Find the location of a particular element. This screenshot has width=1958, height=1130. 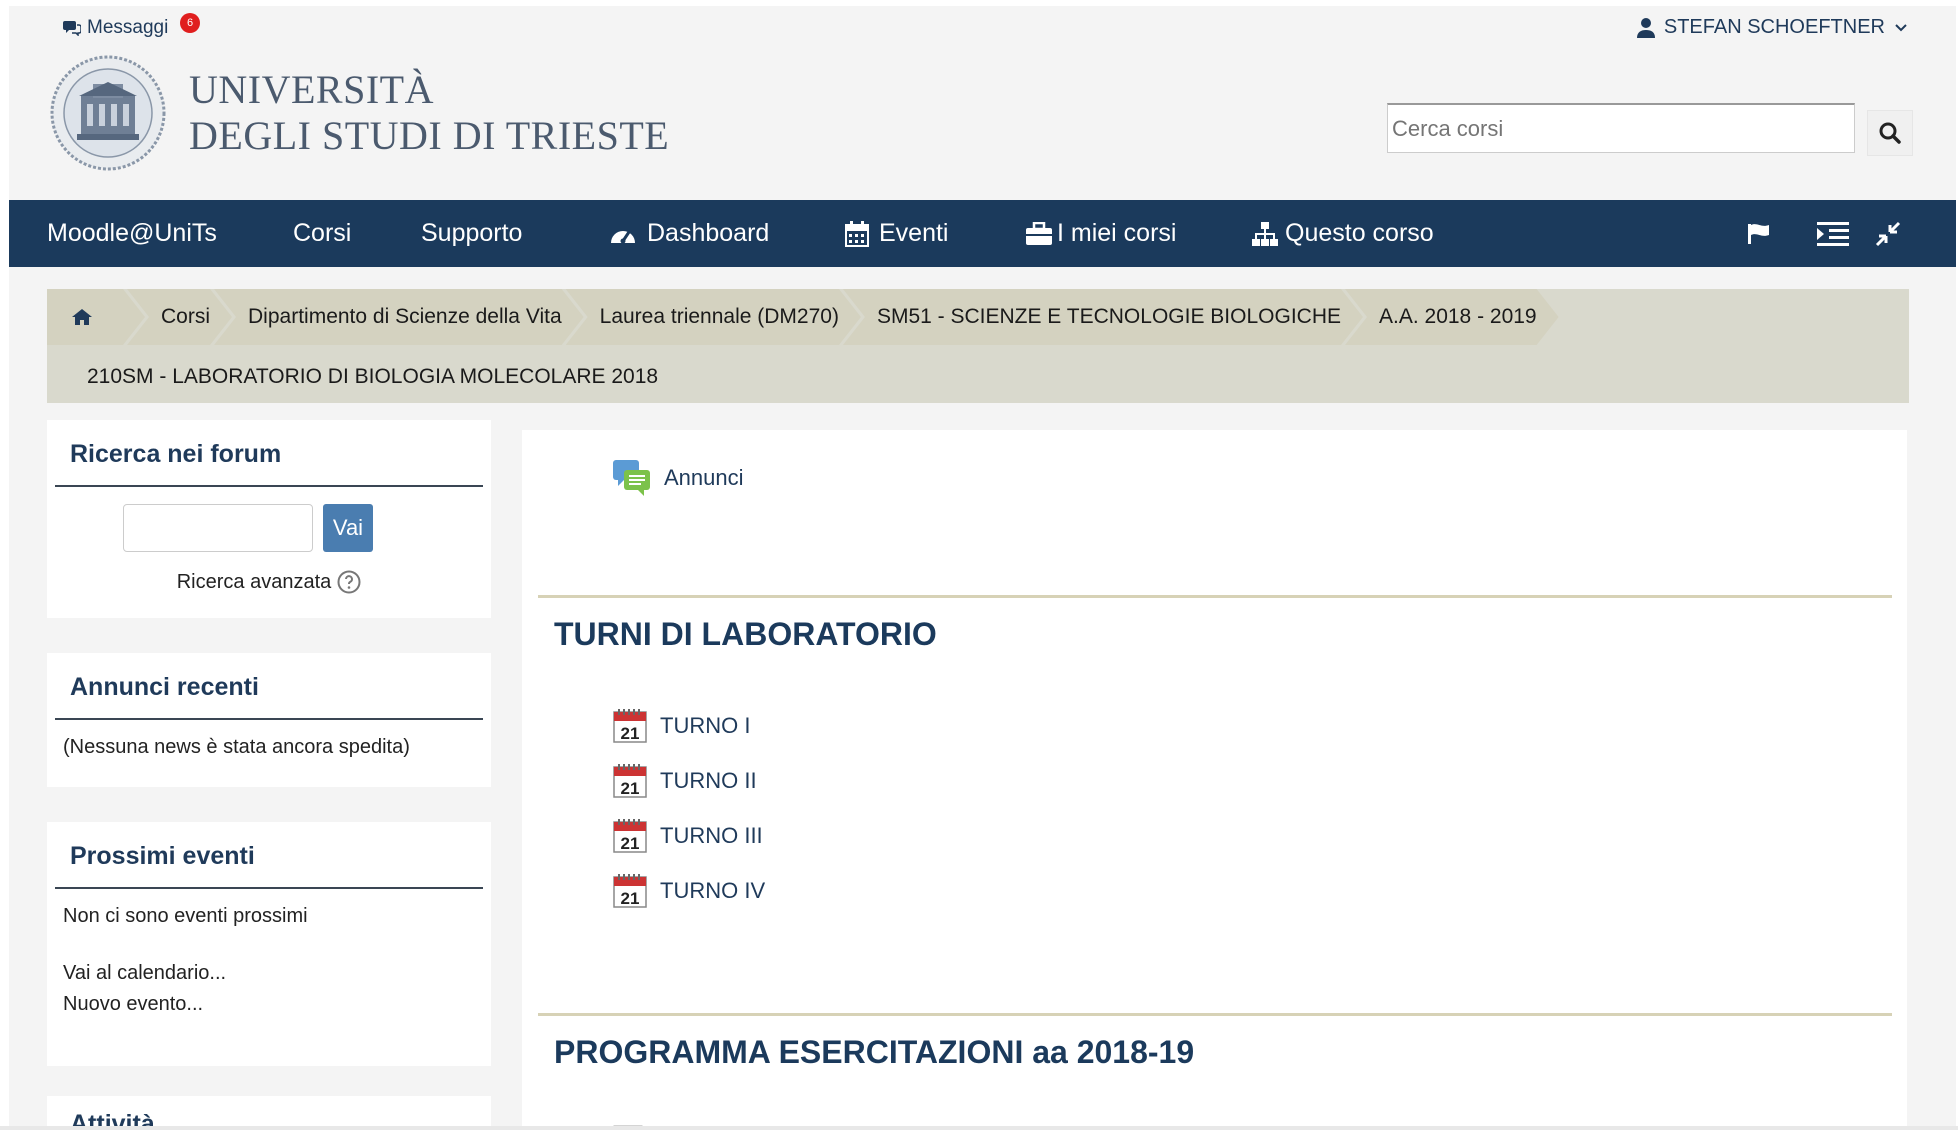

block-activities: Attività is located at coordinates (269, 1113).